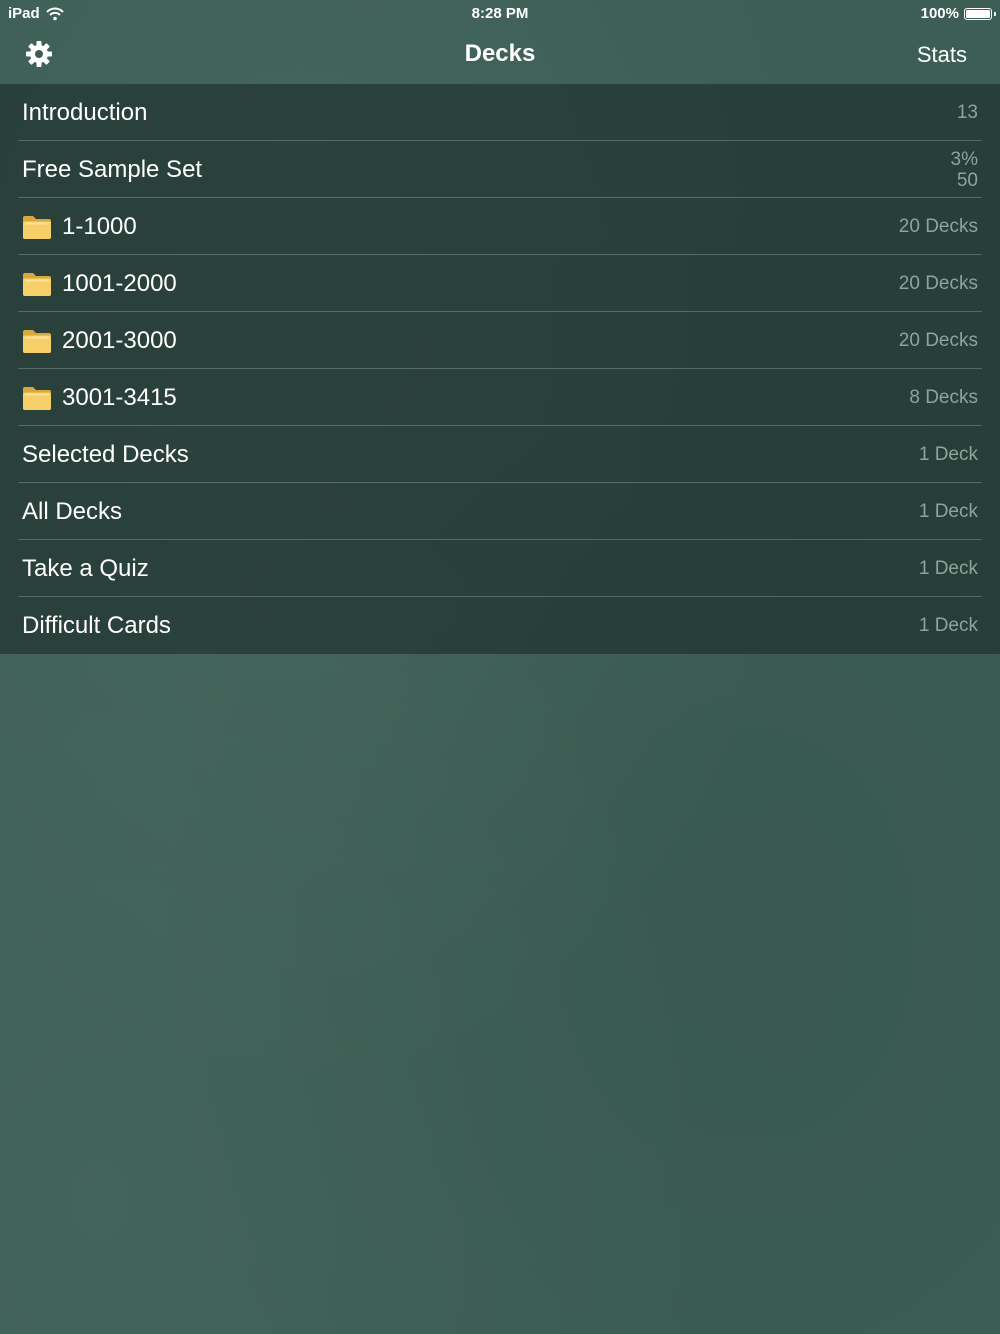 The width and height of the screenshot is (1000, 1334). What do you see at coordinates (943, 397) in the screenshot?
I see `deck-count: 8 Decks` at bounding box center [943, 397].